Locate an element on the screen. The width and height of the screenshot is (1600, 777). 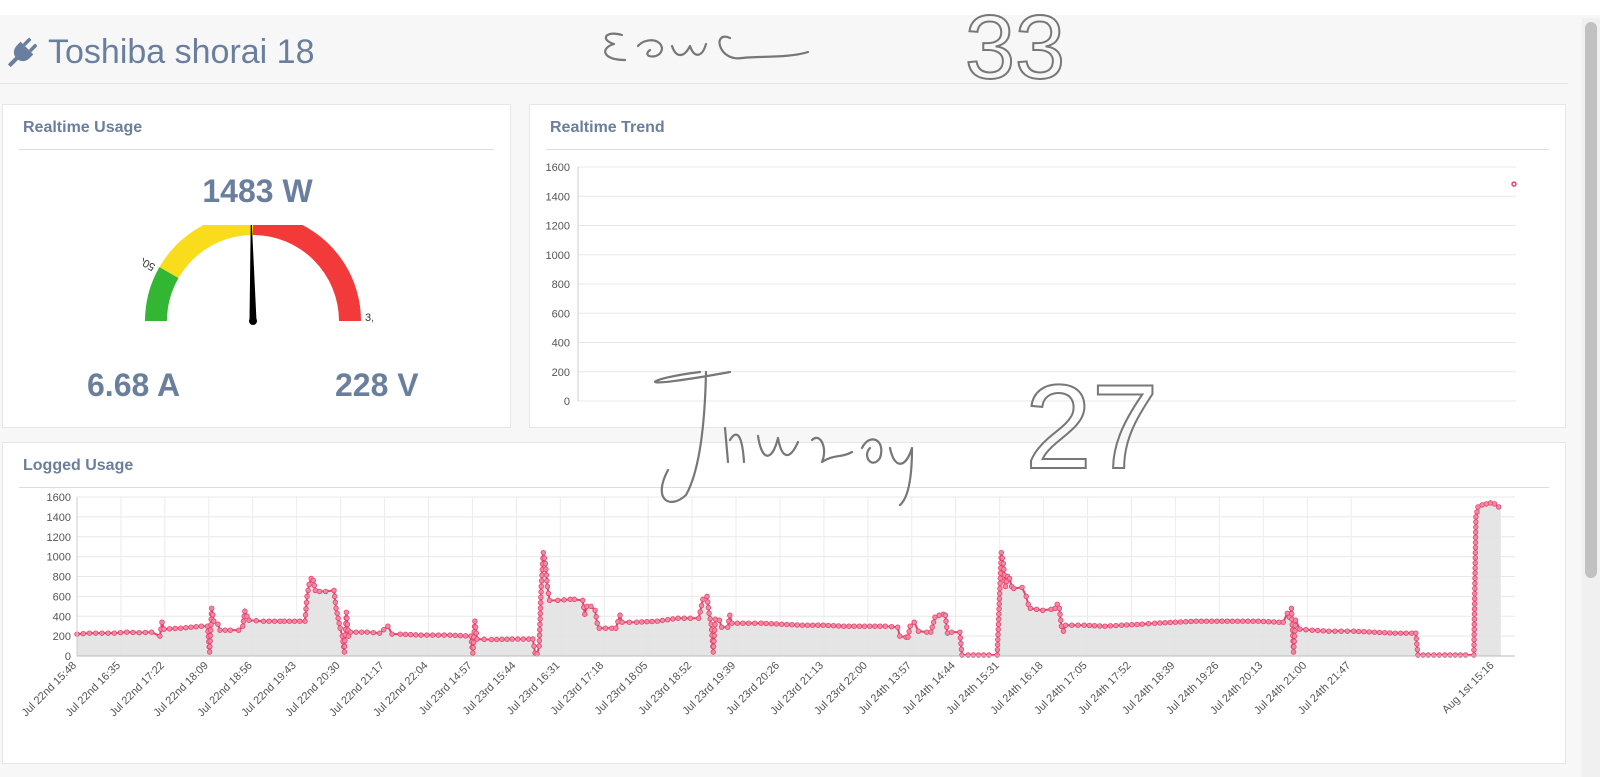
page-title: Toshiba shorai 18 is located at coordinates (181, 52).